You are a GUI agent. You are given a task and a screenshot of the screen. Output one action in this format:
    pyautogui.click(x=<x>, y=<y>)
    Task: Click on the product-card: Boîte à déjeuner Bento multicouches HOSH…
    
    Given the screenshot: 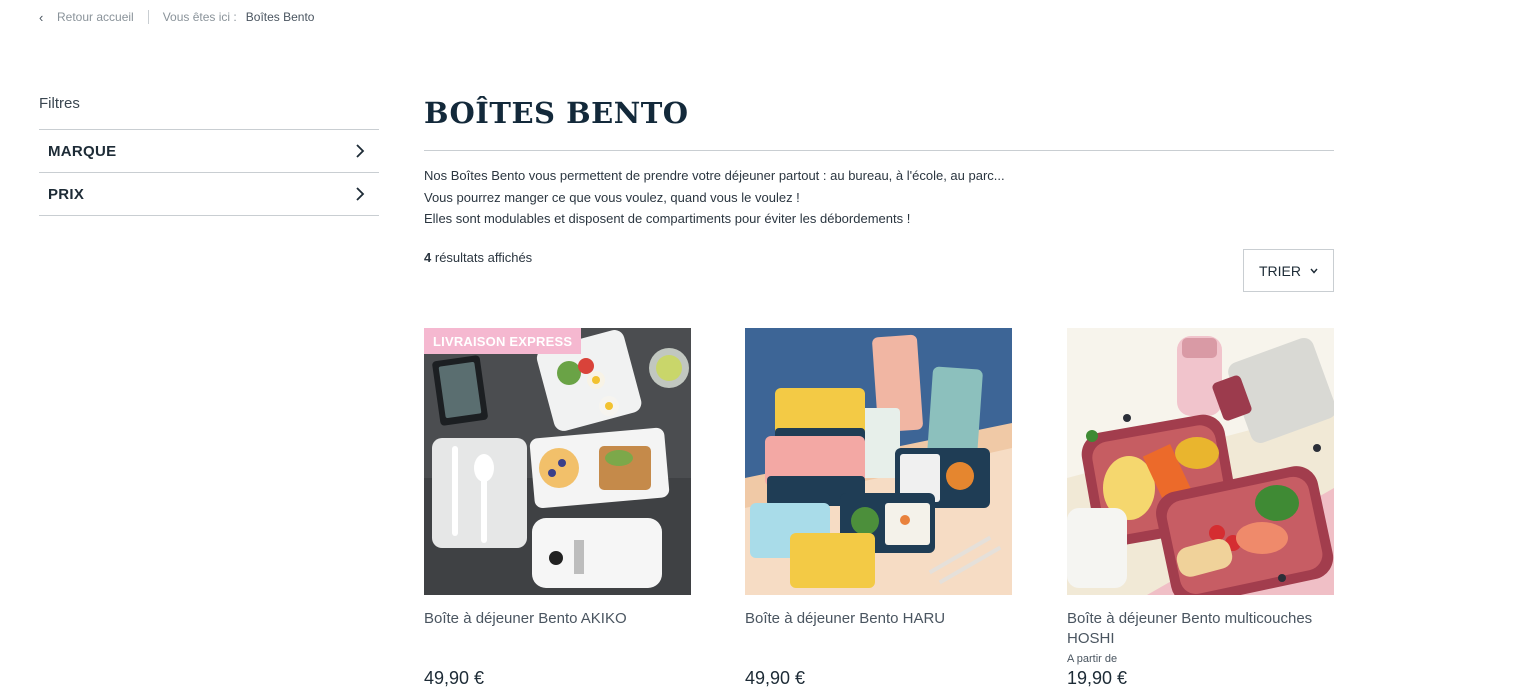 What is the action you would take?
    pyautogui.click(x=1200, y=508)
    